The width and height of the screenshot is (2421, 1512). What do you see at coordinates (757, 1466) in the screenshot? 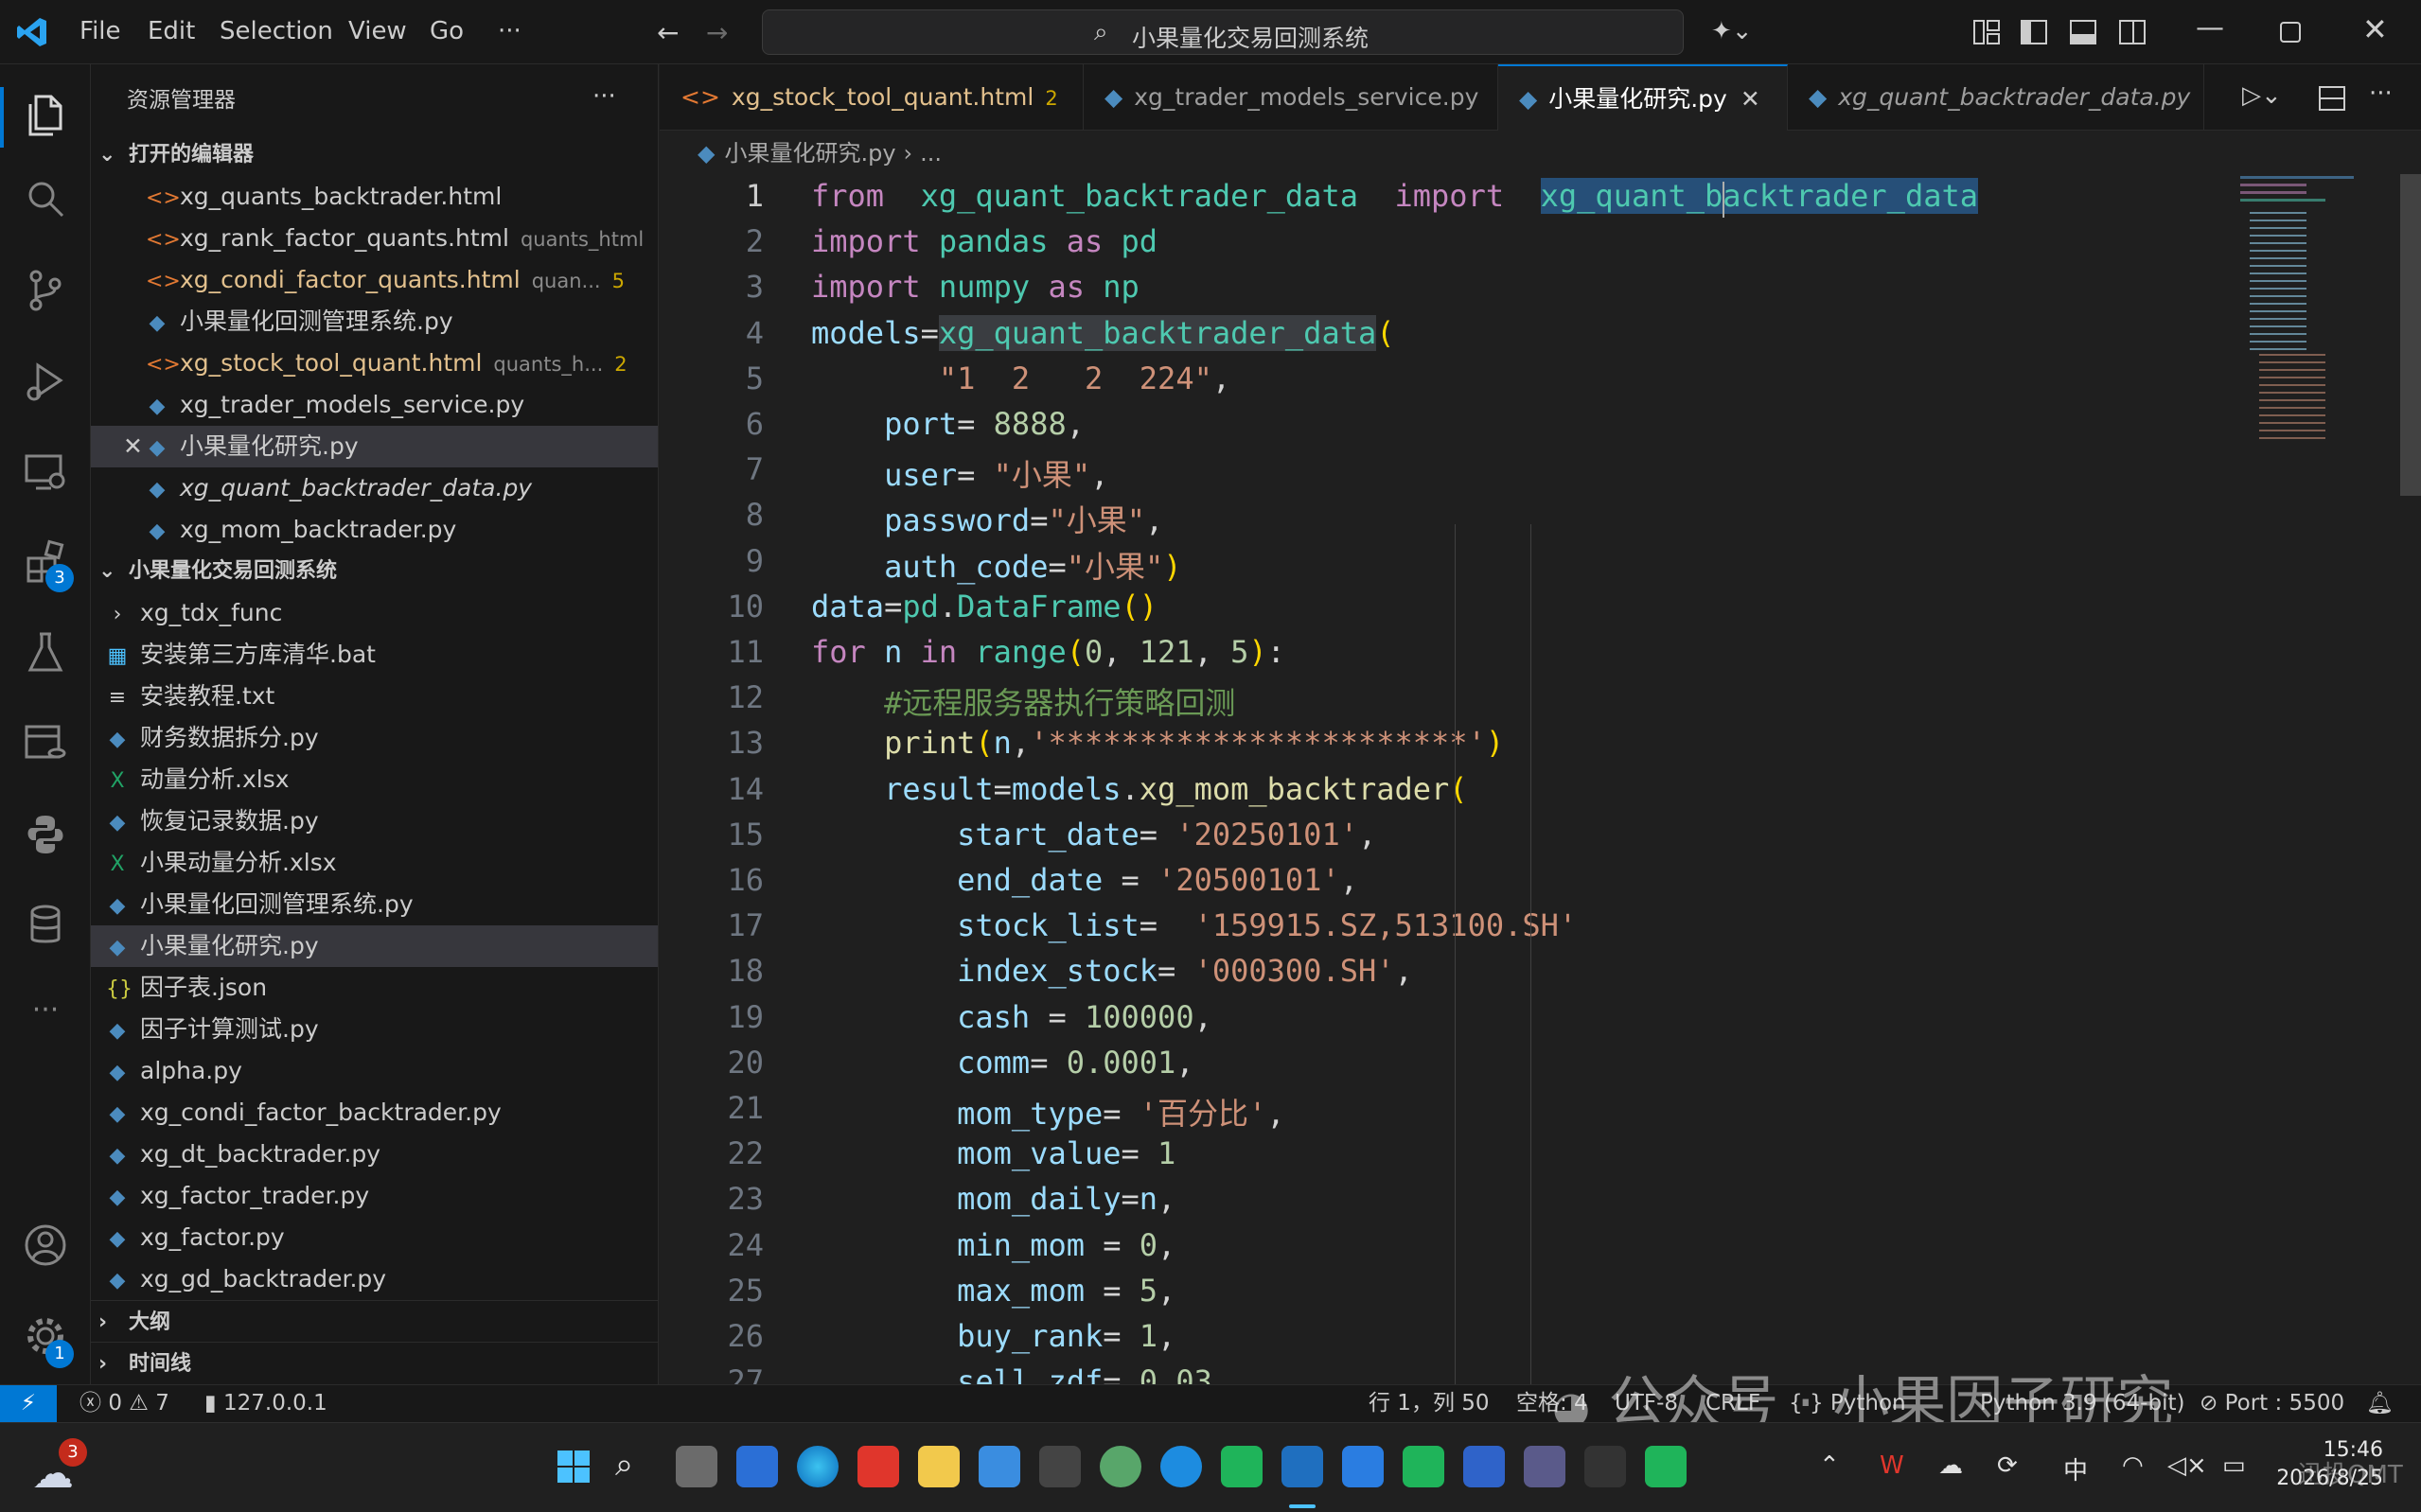
I see `outlook-icon` at bounding box center [757, 1466].